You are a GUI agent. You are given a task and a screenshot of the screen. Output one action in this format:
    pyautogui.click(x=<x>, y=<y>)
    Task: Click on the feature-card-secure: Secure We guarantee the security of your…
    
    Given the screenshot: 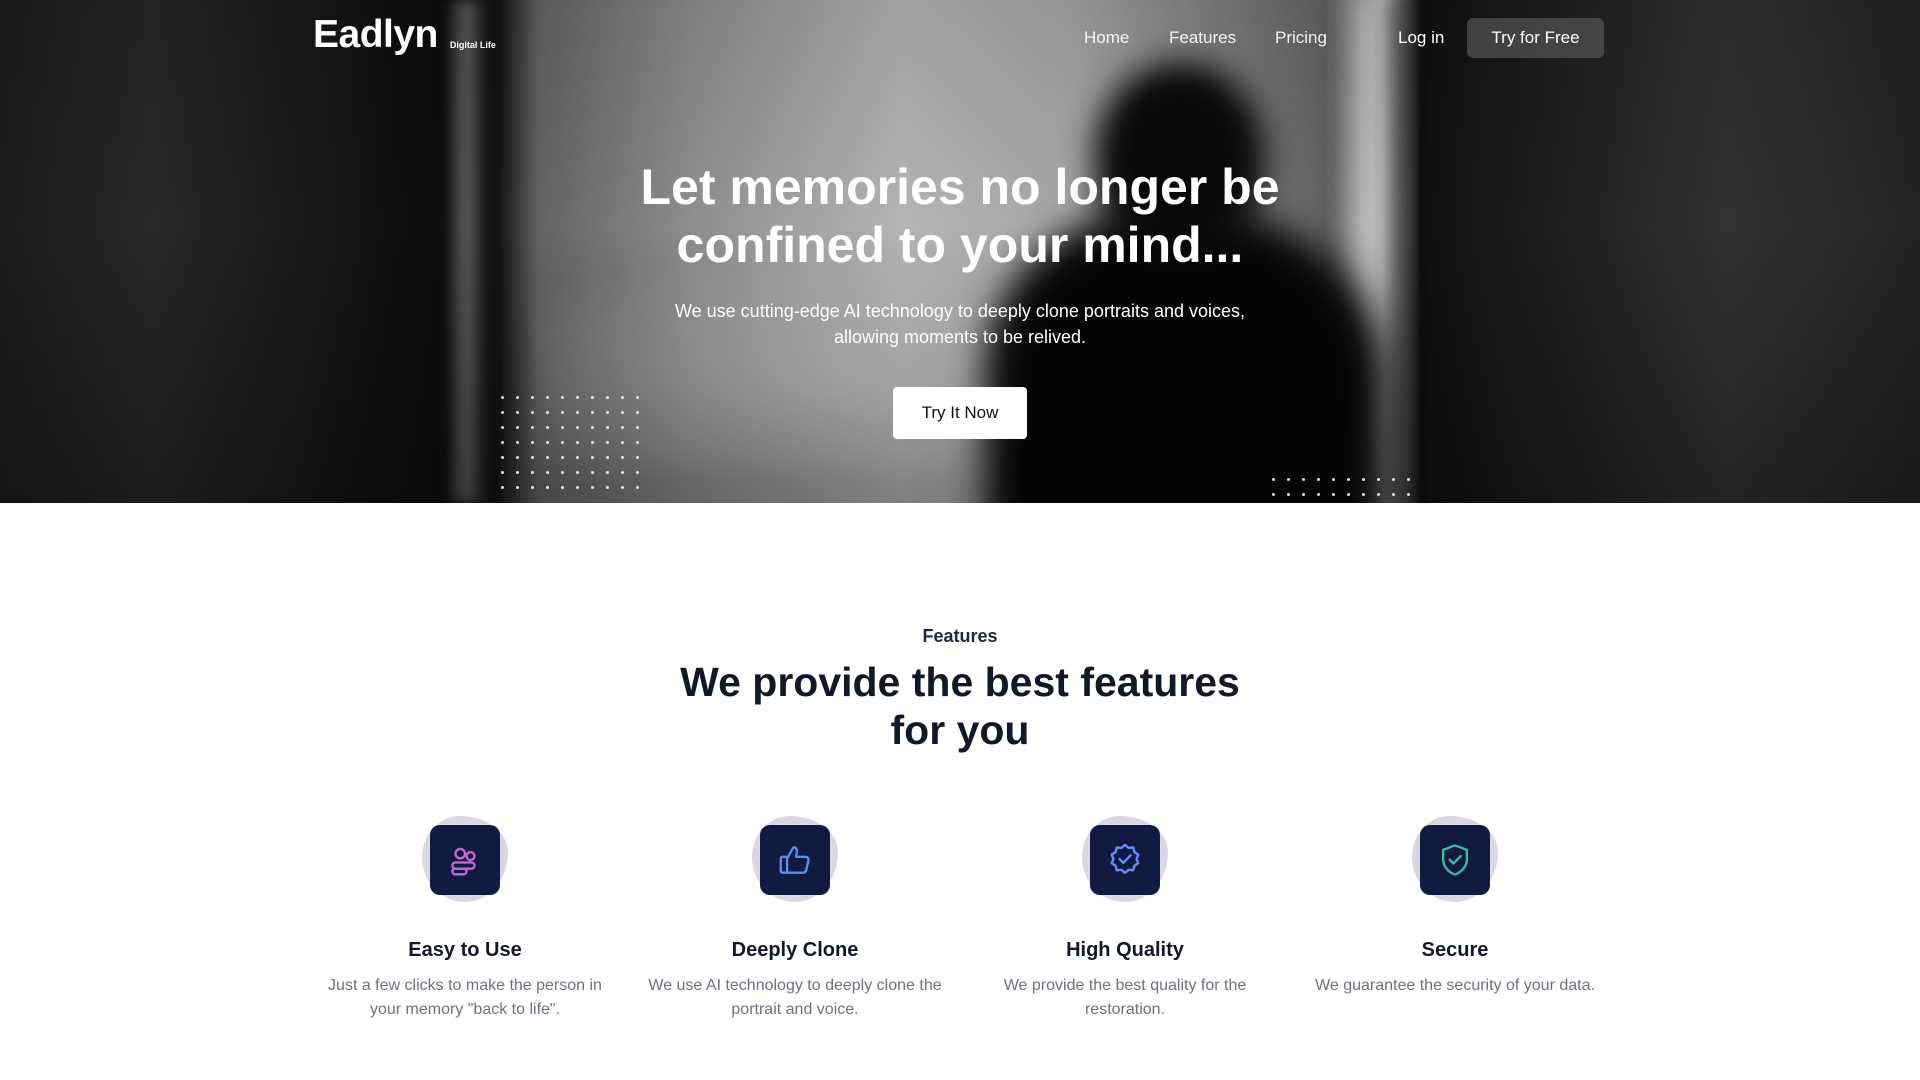 What is the action you would take?
    pyautogui.click(x=1455, y=905)
    